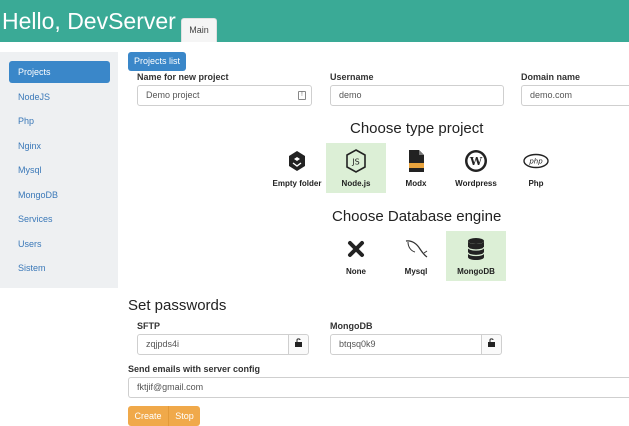 This screenshot has height=426, width=629. Describe the element at coordinates (536, 183) in the screenshot. I see `choice-label: Php` at that location.